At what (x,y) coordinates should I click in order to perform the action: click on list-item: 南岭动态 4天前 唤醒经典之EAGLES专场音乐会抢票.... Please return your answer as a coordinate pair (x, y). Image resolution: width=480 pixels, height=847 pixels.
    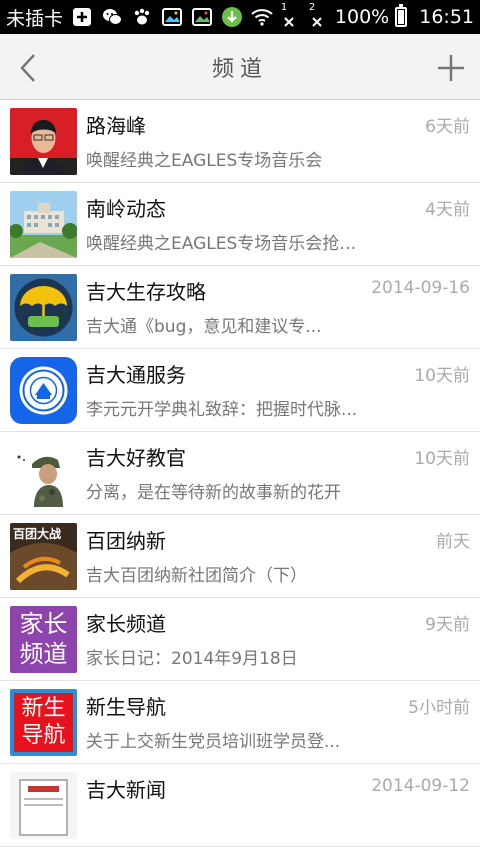
    Looking at the image, I should click on (240, 224).